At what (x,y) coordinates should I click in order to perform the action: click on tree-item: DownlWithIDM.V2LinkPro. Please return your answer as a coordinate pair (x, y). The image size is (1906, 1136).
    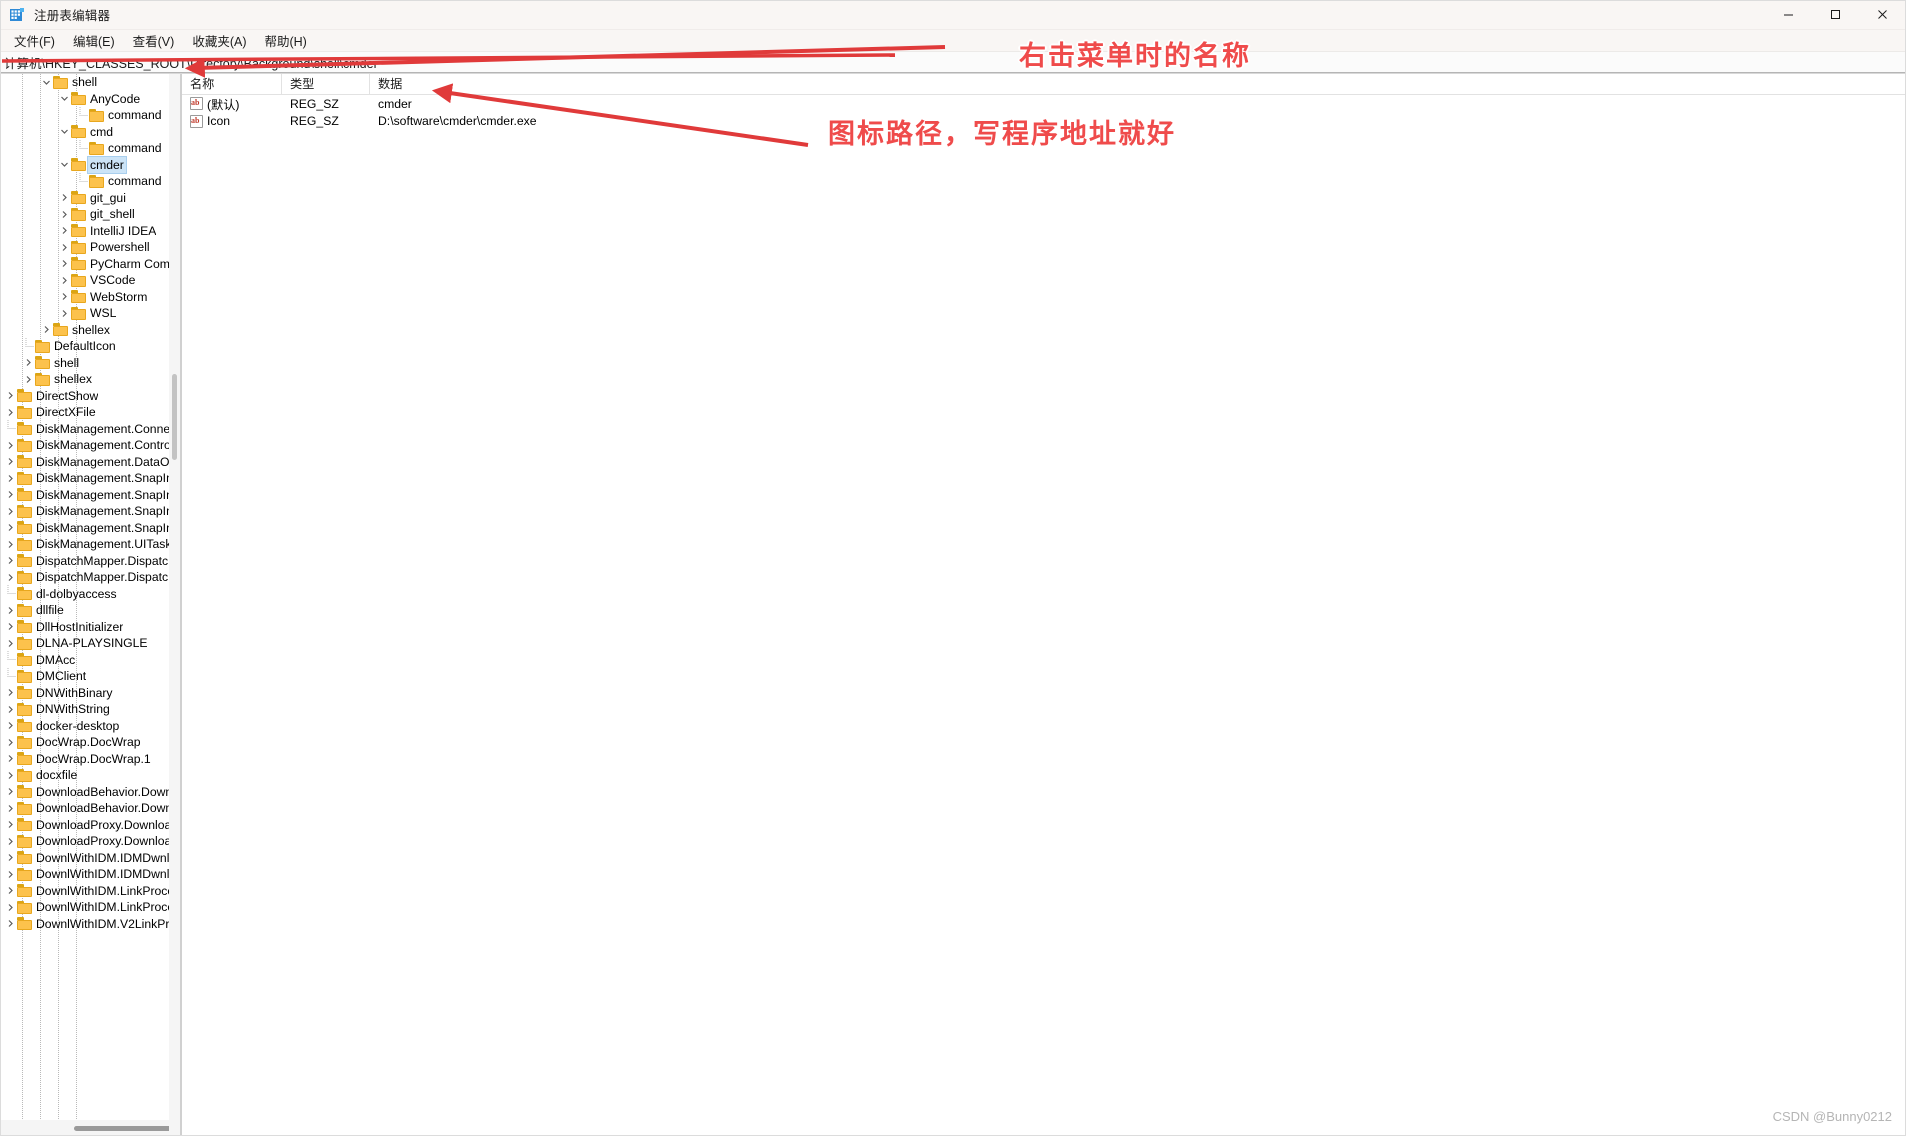
    Looking at the image, I should click on (84, 924).